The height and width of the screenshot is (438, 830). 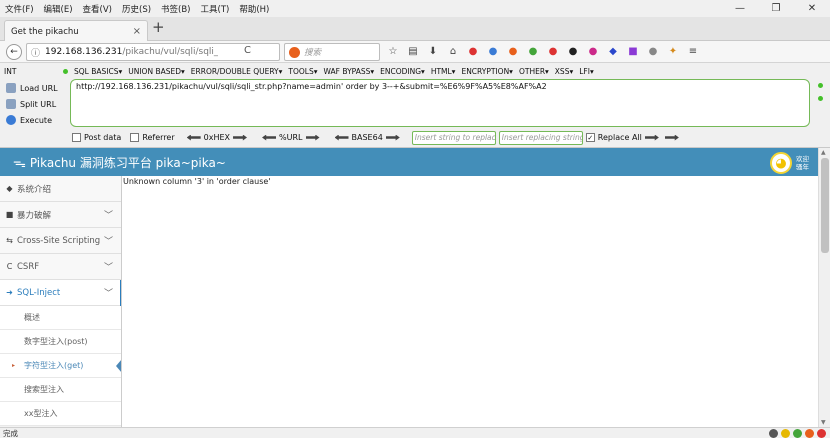 What do you see at coordinates (773, 433) in the screenshot?
I see `download-status-icon` at bounding box center [773, 433].